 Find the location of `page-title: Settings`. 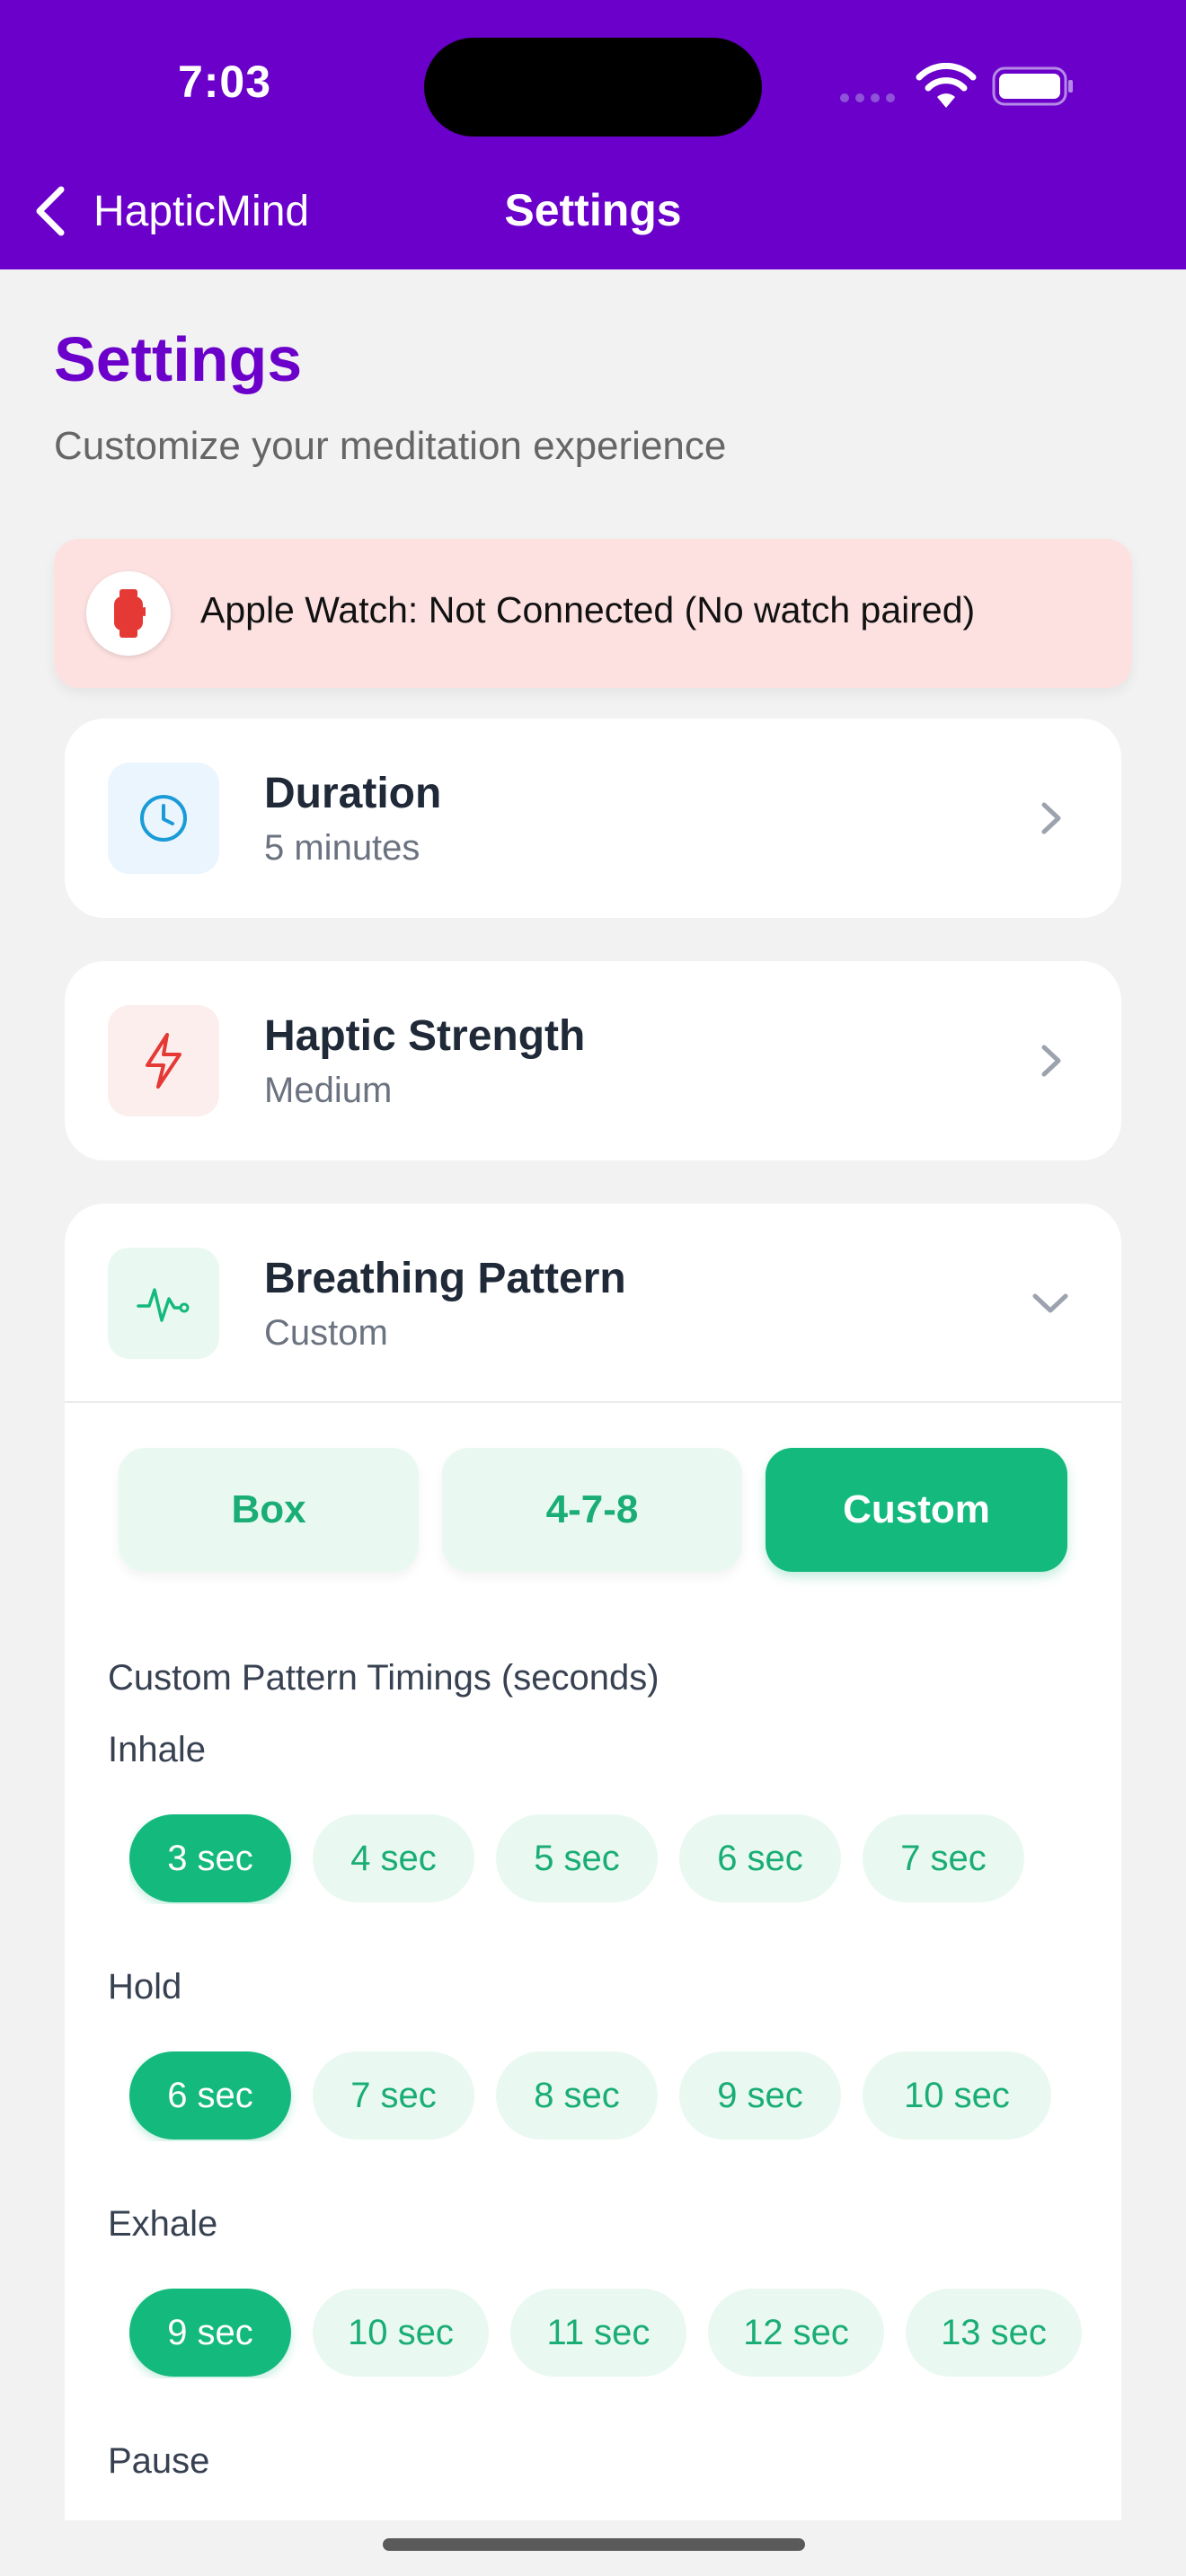

page-title: Settings is located at coordinates (178, 359).